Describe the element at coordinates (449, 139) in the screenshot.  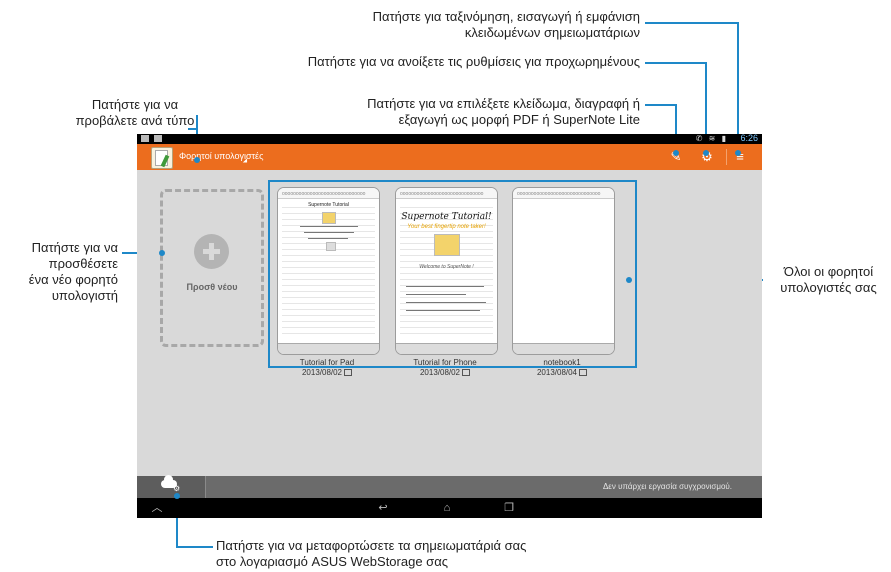
I see `status-bar: ✆ ≋ ▮ 6:26` at that location.